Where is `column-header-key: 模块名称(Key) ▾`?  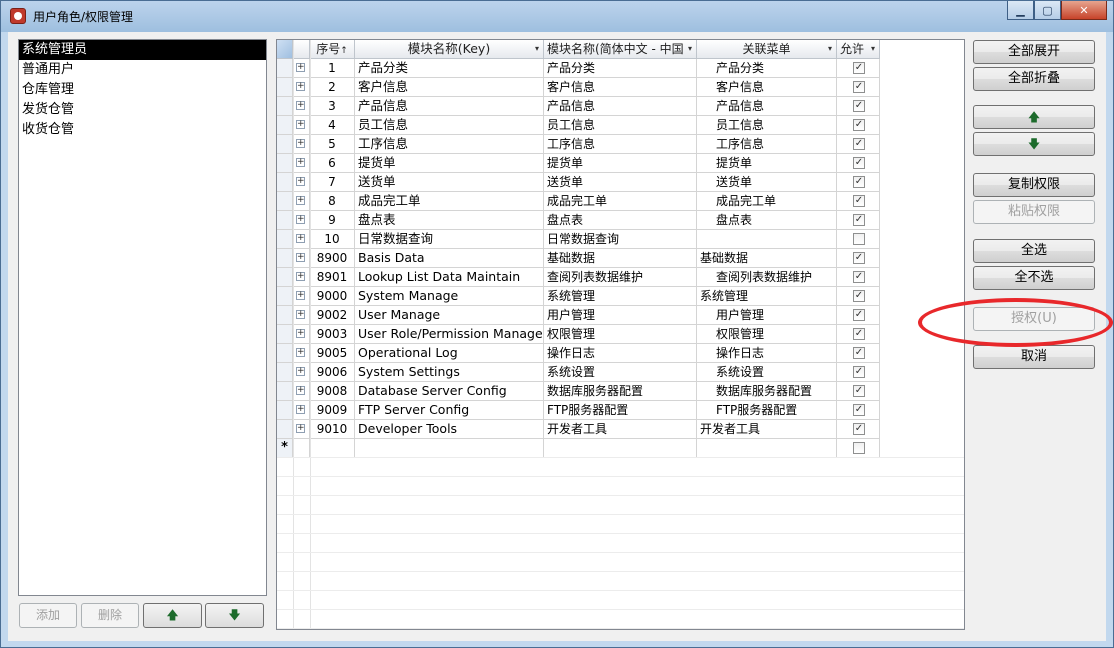 column-header-key: 模块名称(Key) ▾ is located at coordinates (449, 49).